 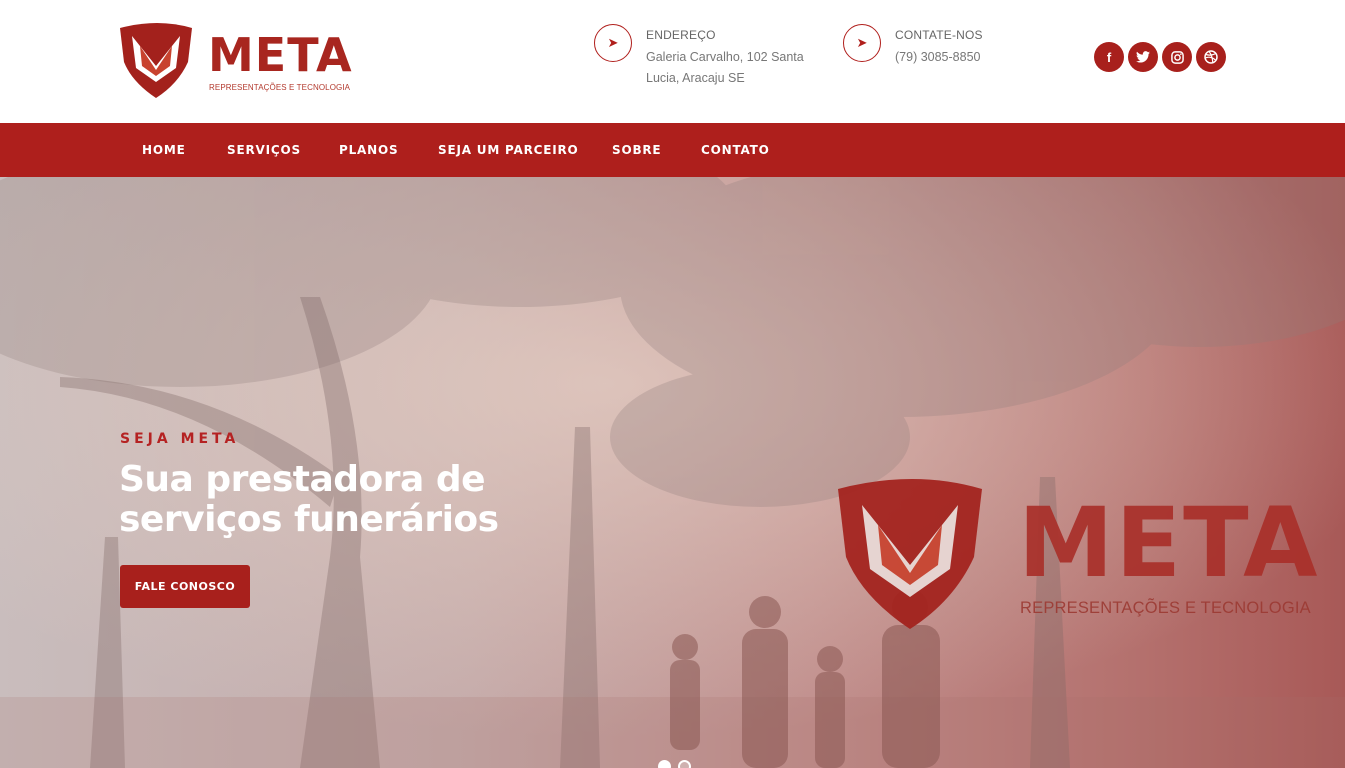 What do you see at coordinates (1143, 57) in the screenshot?
I see `twitter-icon` at bounding box center [1143, 57].